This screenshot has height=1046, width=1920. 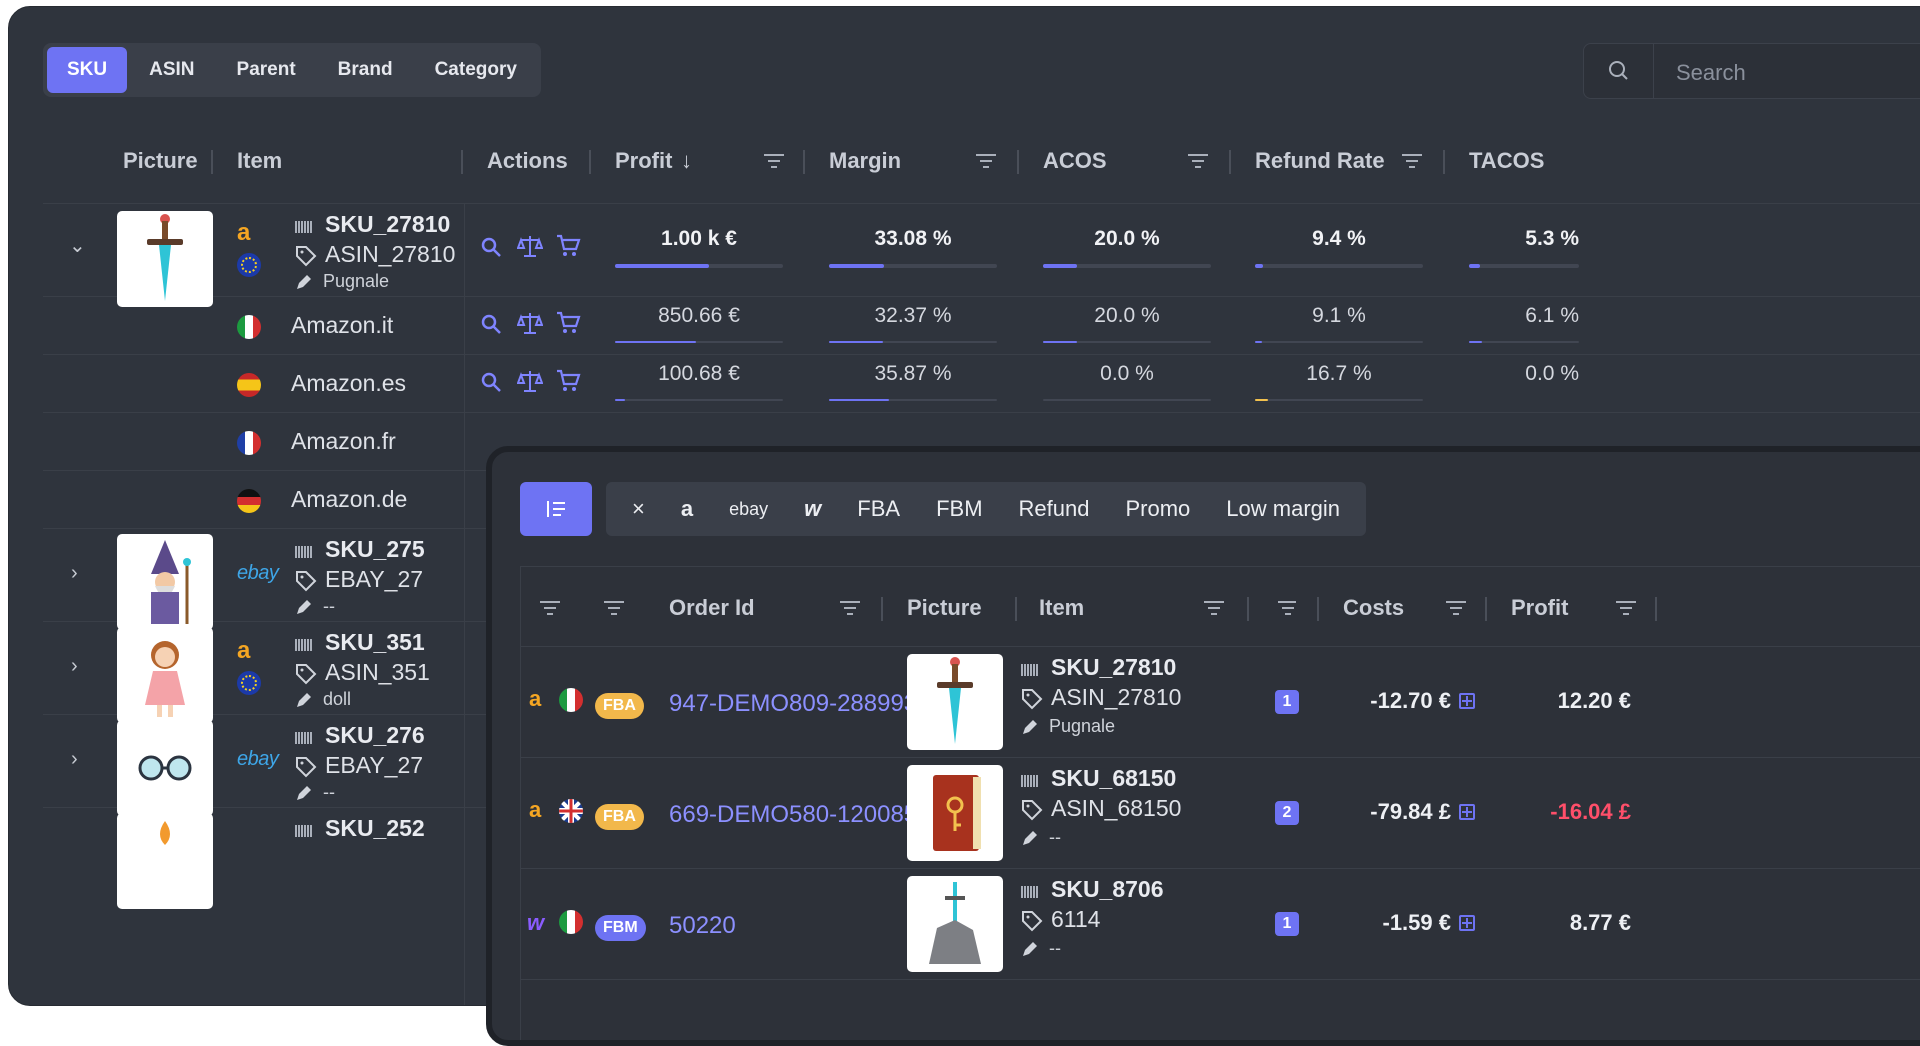 I want to click on acos-value: 20.0 %, so click(x=1127, y=315).